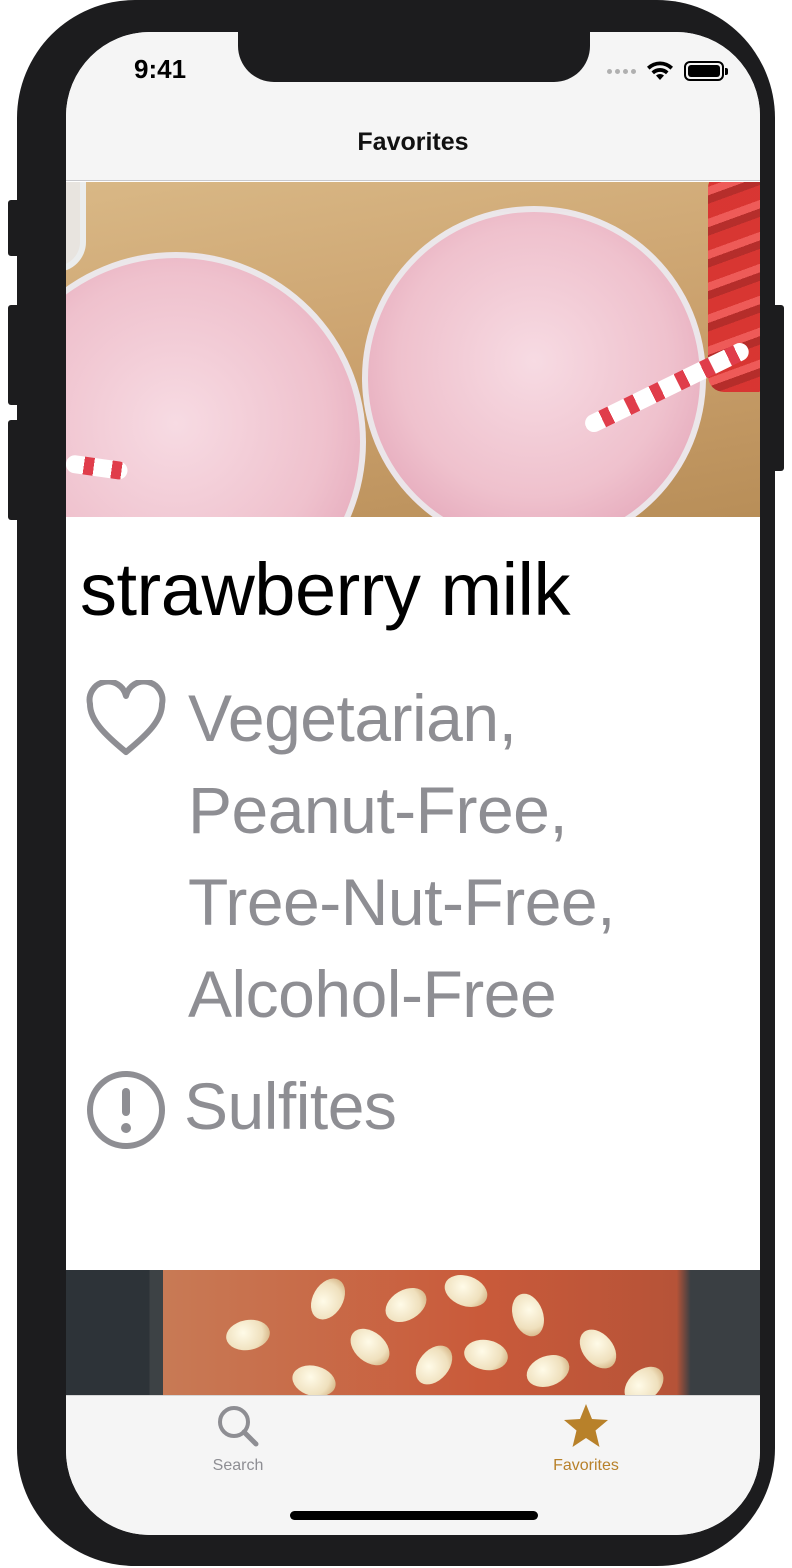 The height and width of the screenshot is (1568, 792). Describe the element at coordinates (414, 1515) in the screenshot. I see `home-indicator` at that location.